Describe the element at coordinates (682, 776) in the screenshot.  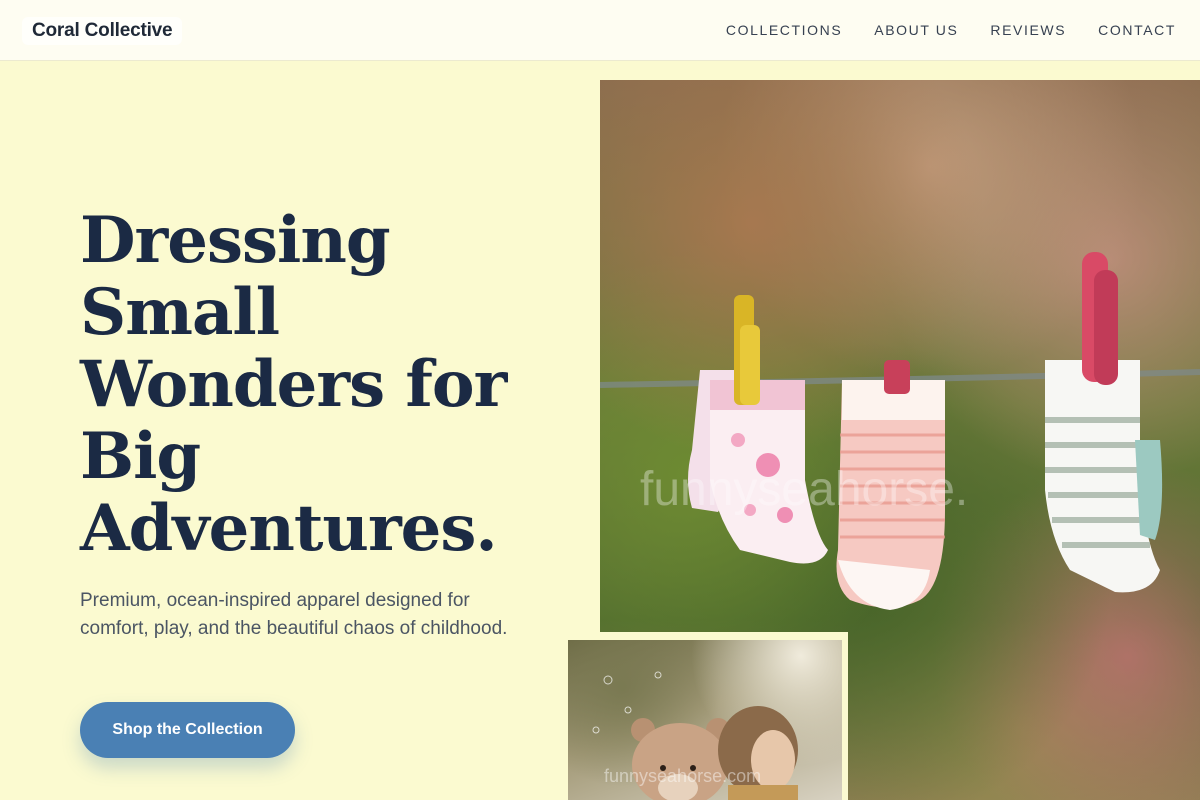
I see `inset-watermark-text: funnyseahorse.com` at that location.